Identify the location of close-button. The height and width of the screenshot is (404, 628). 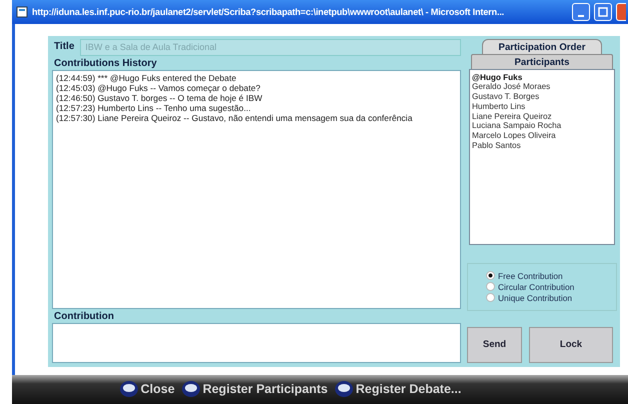
(621, 11).